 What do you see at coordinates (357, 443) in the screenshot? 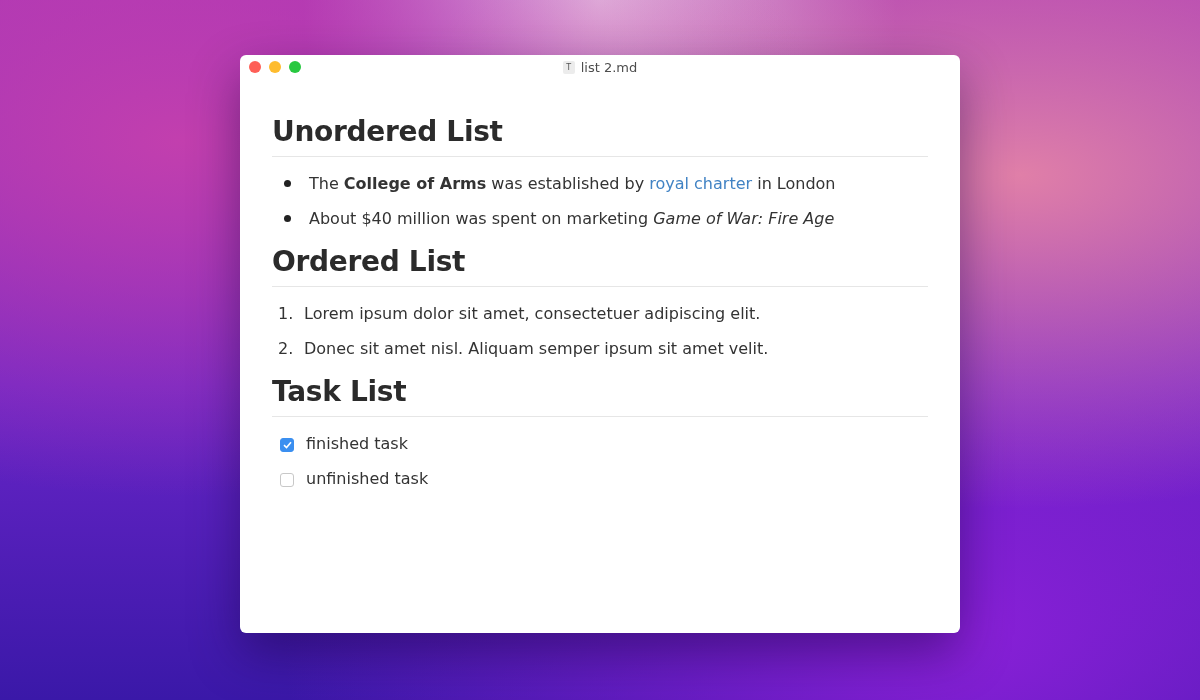
I see `list-item-text: finished task` at bounding box center [357, 443].